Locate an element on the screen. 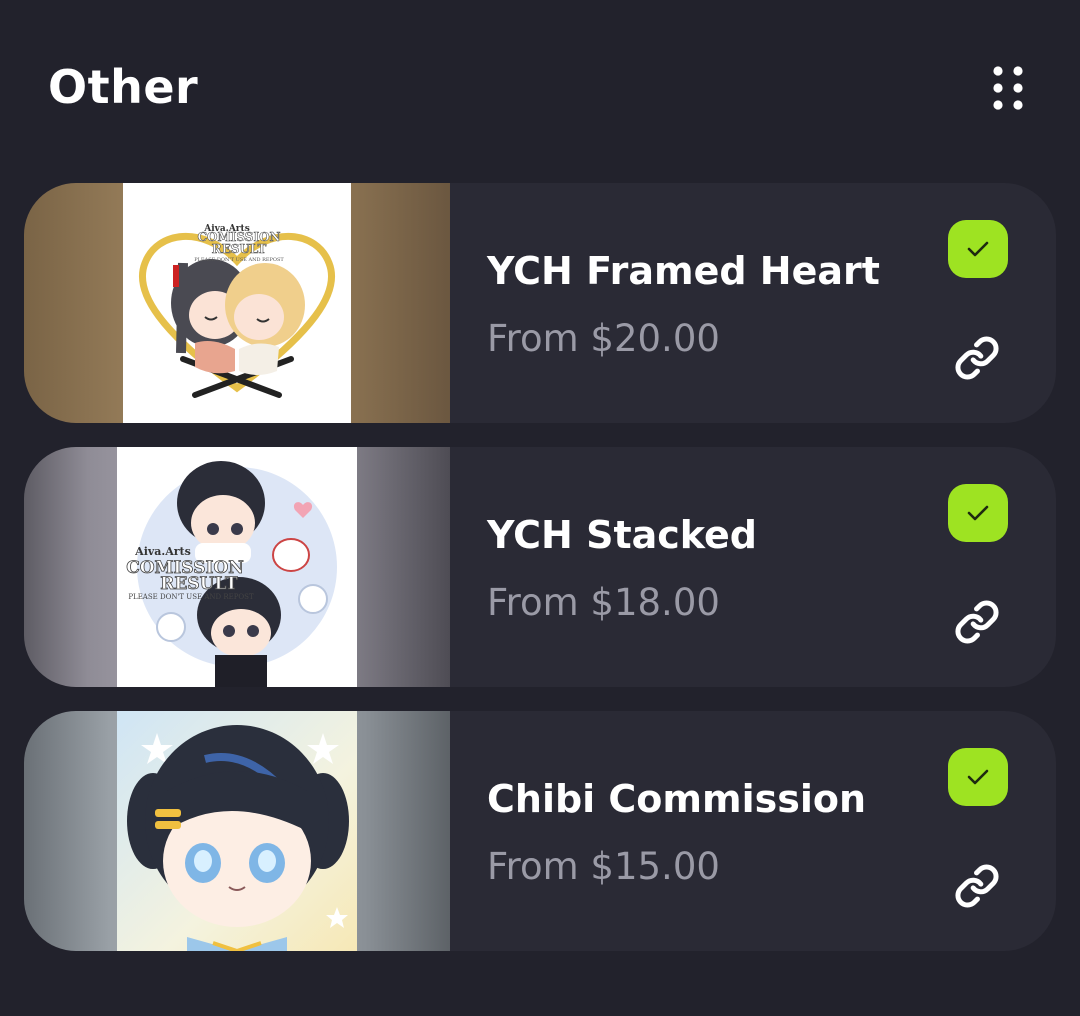 This screenshot has width=1080, height=1016. watermark-brand: Aiva.Arts is located at coordinates (162, 551).